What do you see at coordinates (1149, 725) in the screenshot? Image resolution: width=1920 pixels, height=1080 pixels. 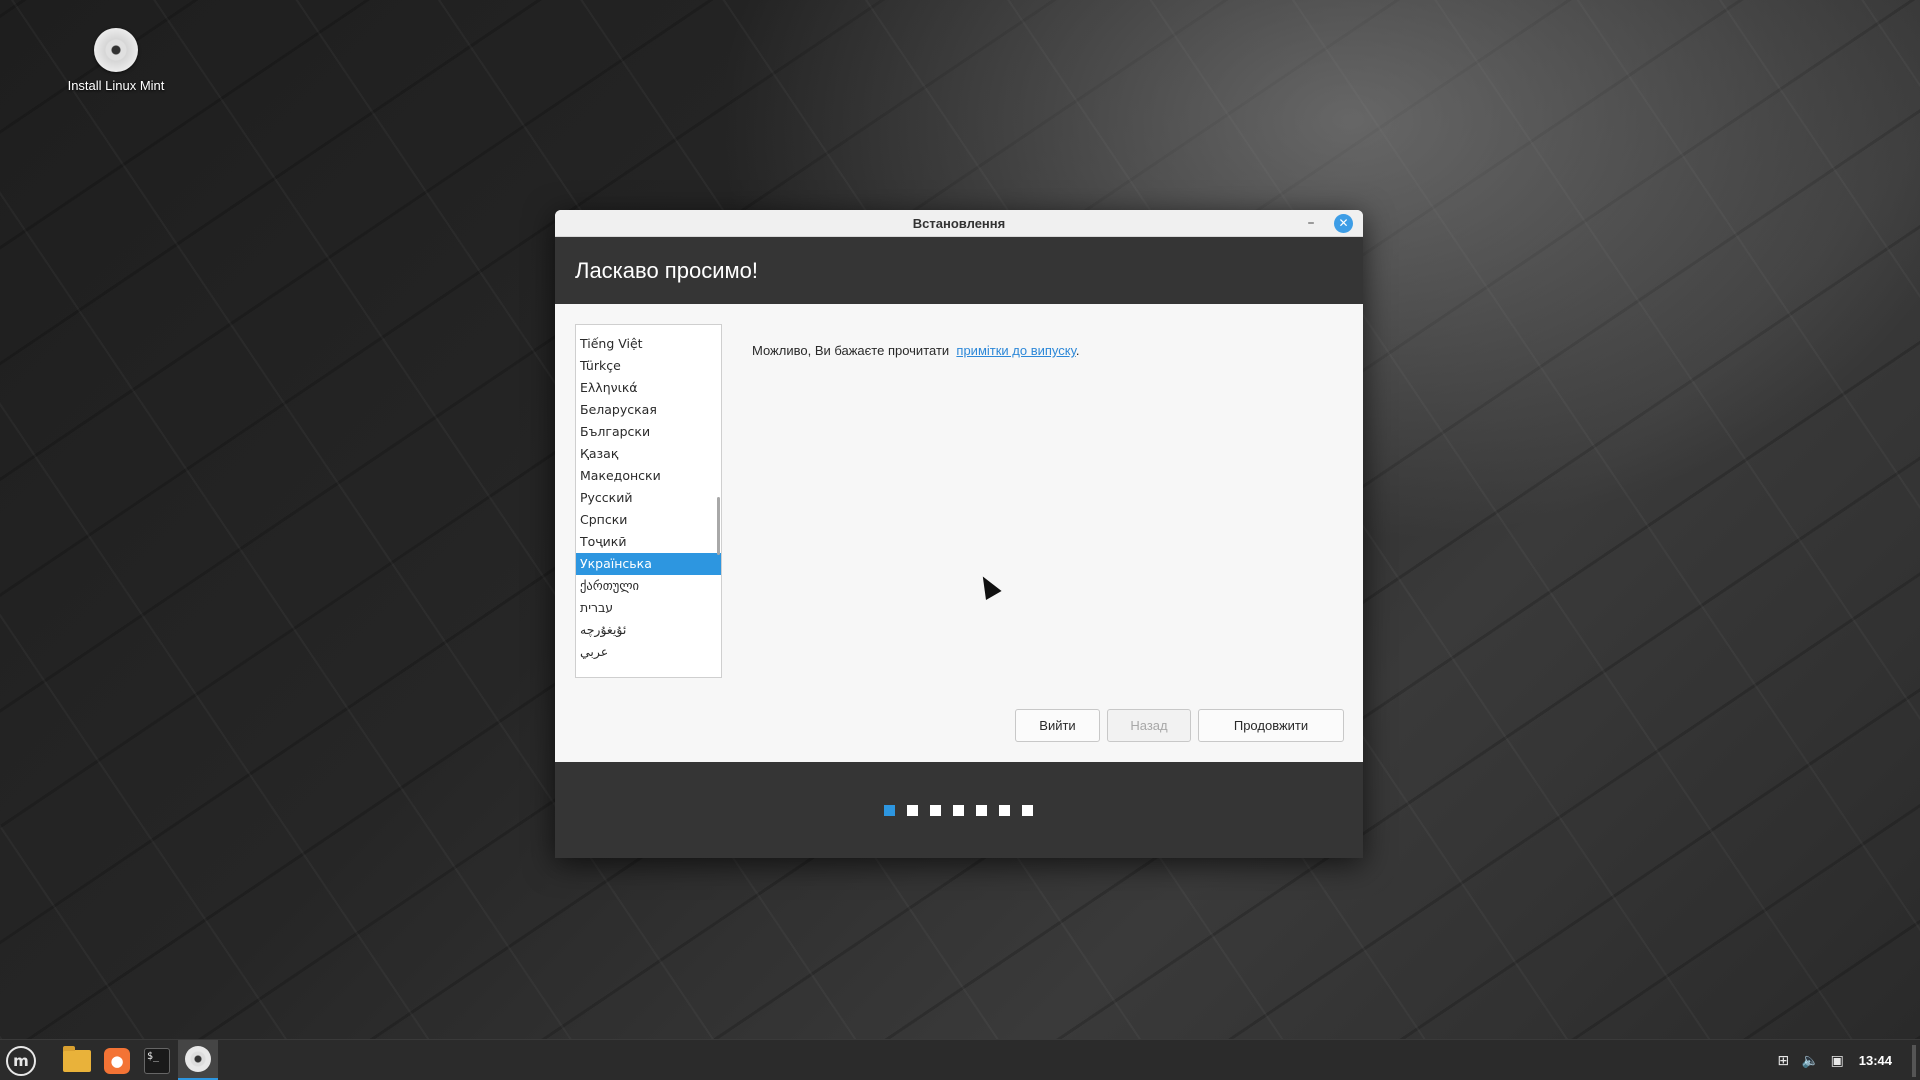 I see `back-button: Назад` at bounding box center [1149, 725].